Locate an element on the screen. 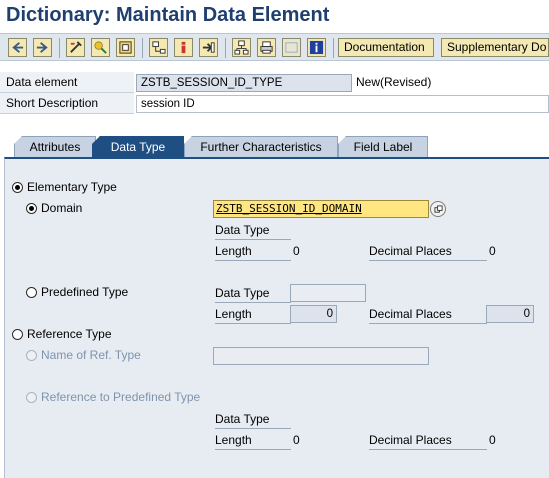  info-icon is located at coordinates (183, 47).